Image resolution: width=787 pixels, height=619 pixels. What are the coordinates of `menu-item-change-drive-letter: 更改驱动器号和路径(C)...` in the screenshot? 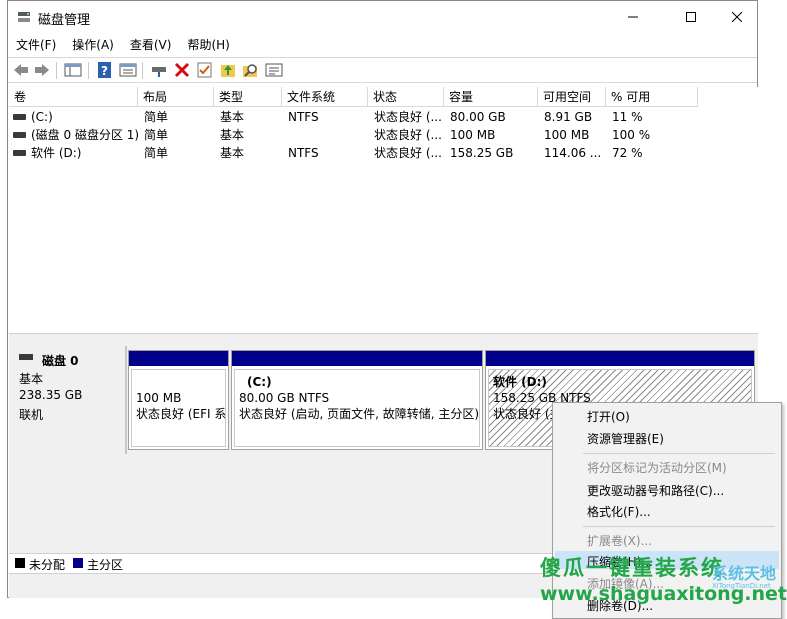 It's located at (655, 490).